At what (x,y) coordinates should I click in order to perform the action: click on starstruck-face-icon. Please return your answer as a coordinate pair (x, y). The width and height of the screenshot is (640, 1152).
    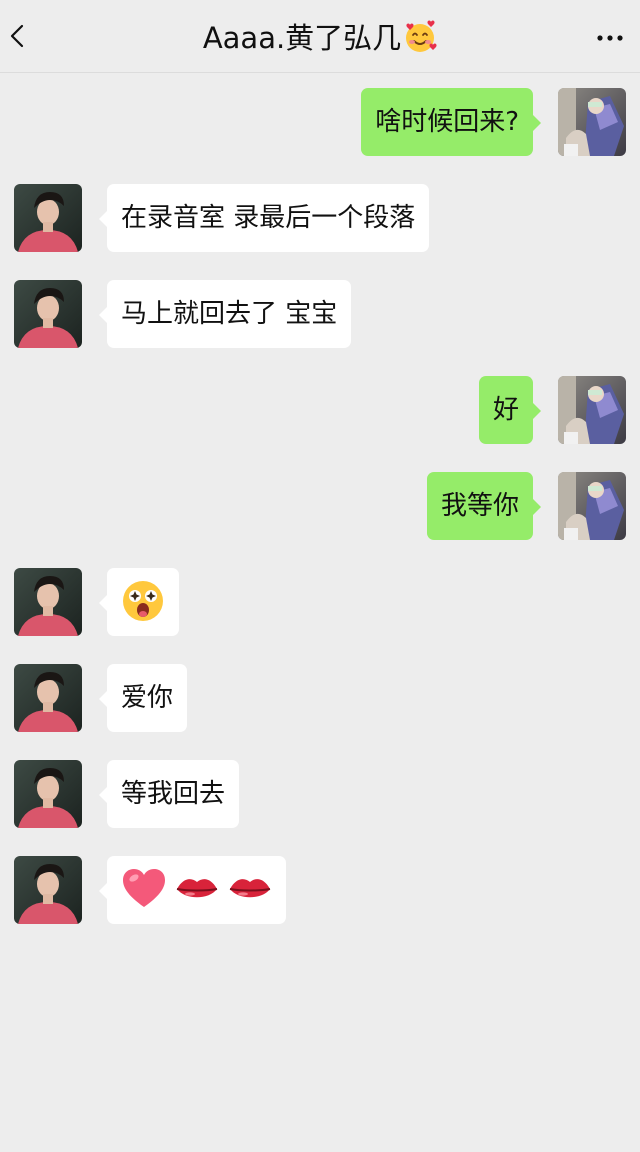
    Looking at the image, I should click on (143, 600).